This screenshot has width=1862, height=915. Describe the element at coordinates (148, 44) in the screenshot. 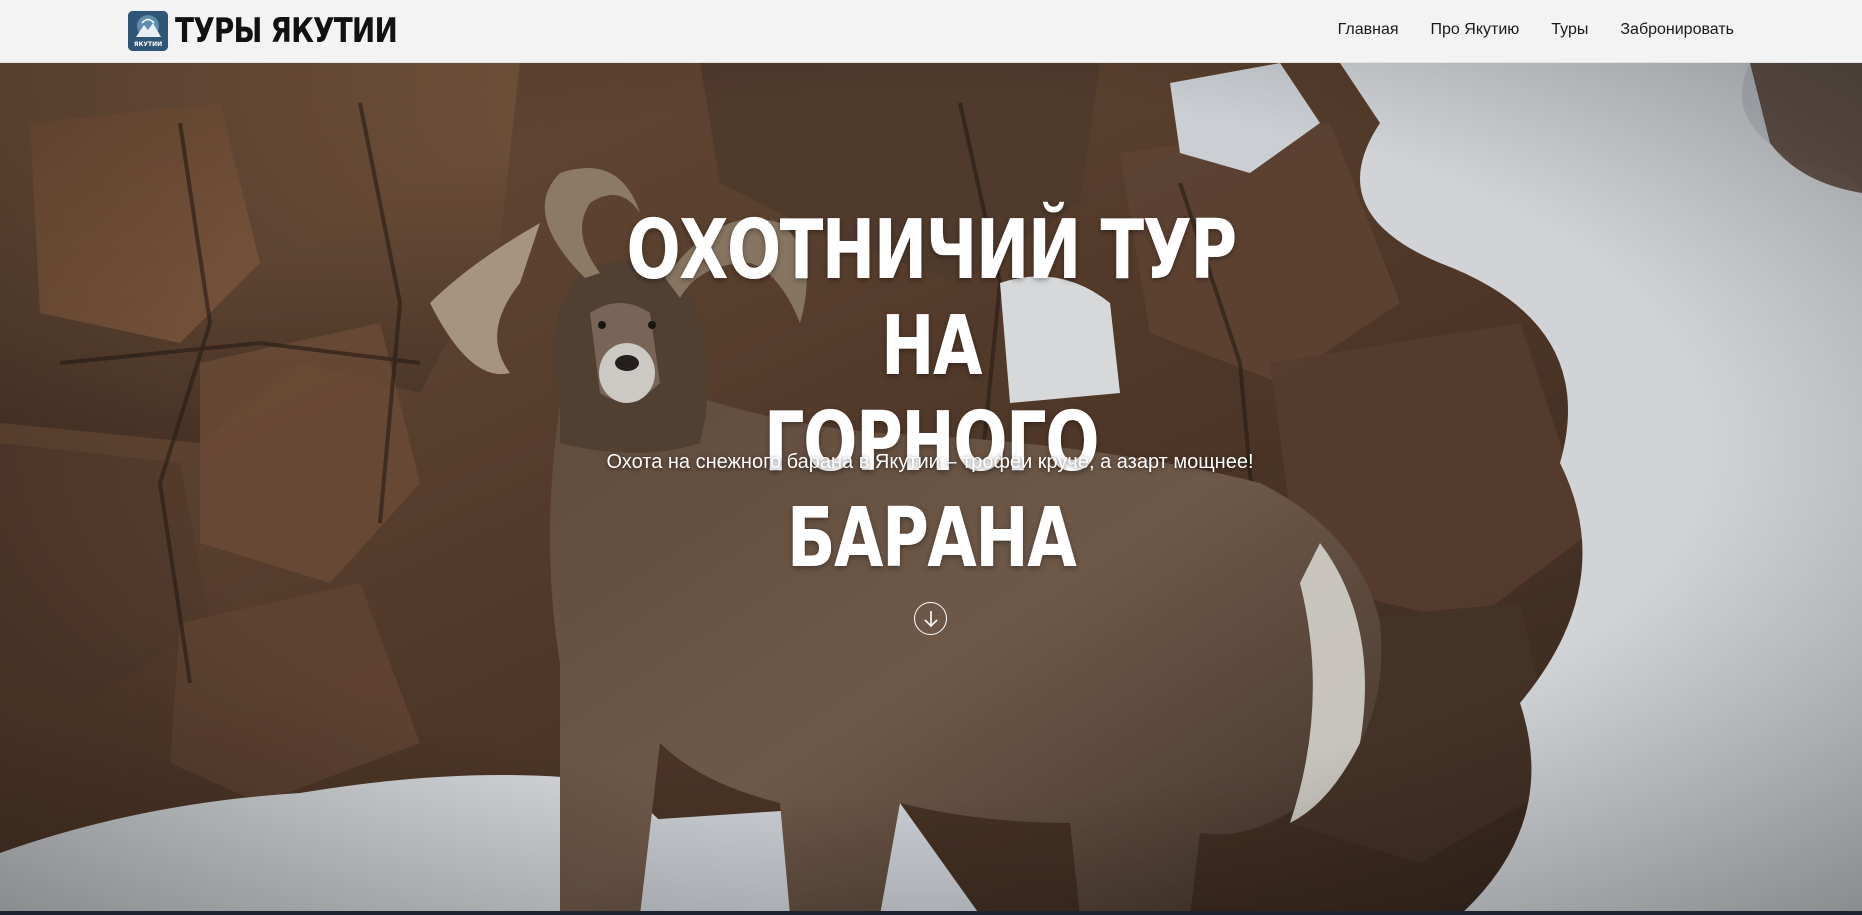

I see `logo-text: ЯКУТИИ` at that location.